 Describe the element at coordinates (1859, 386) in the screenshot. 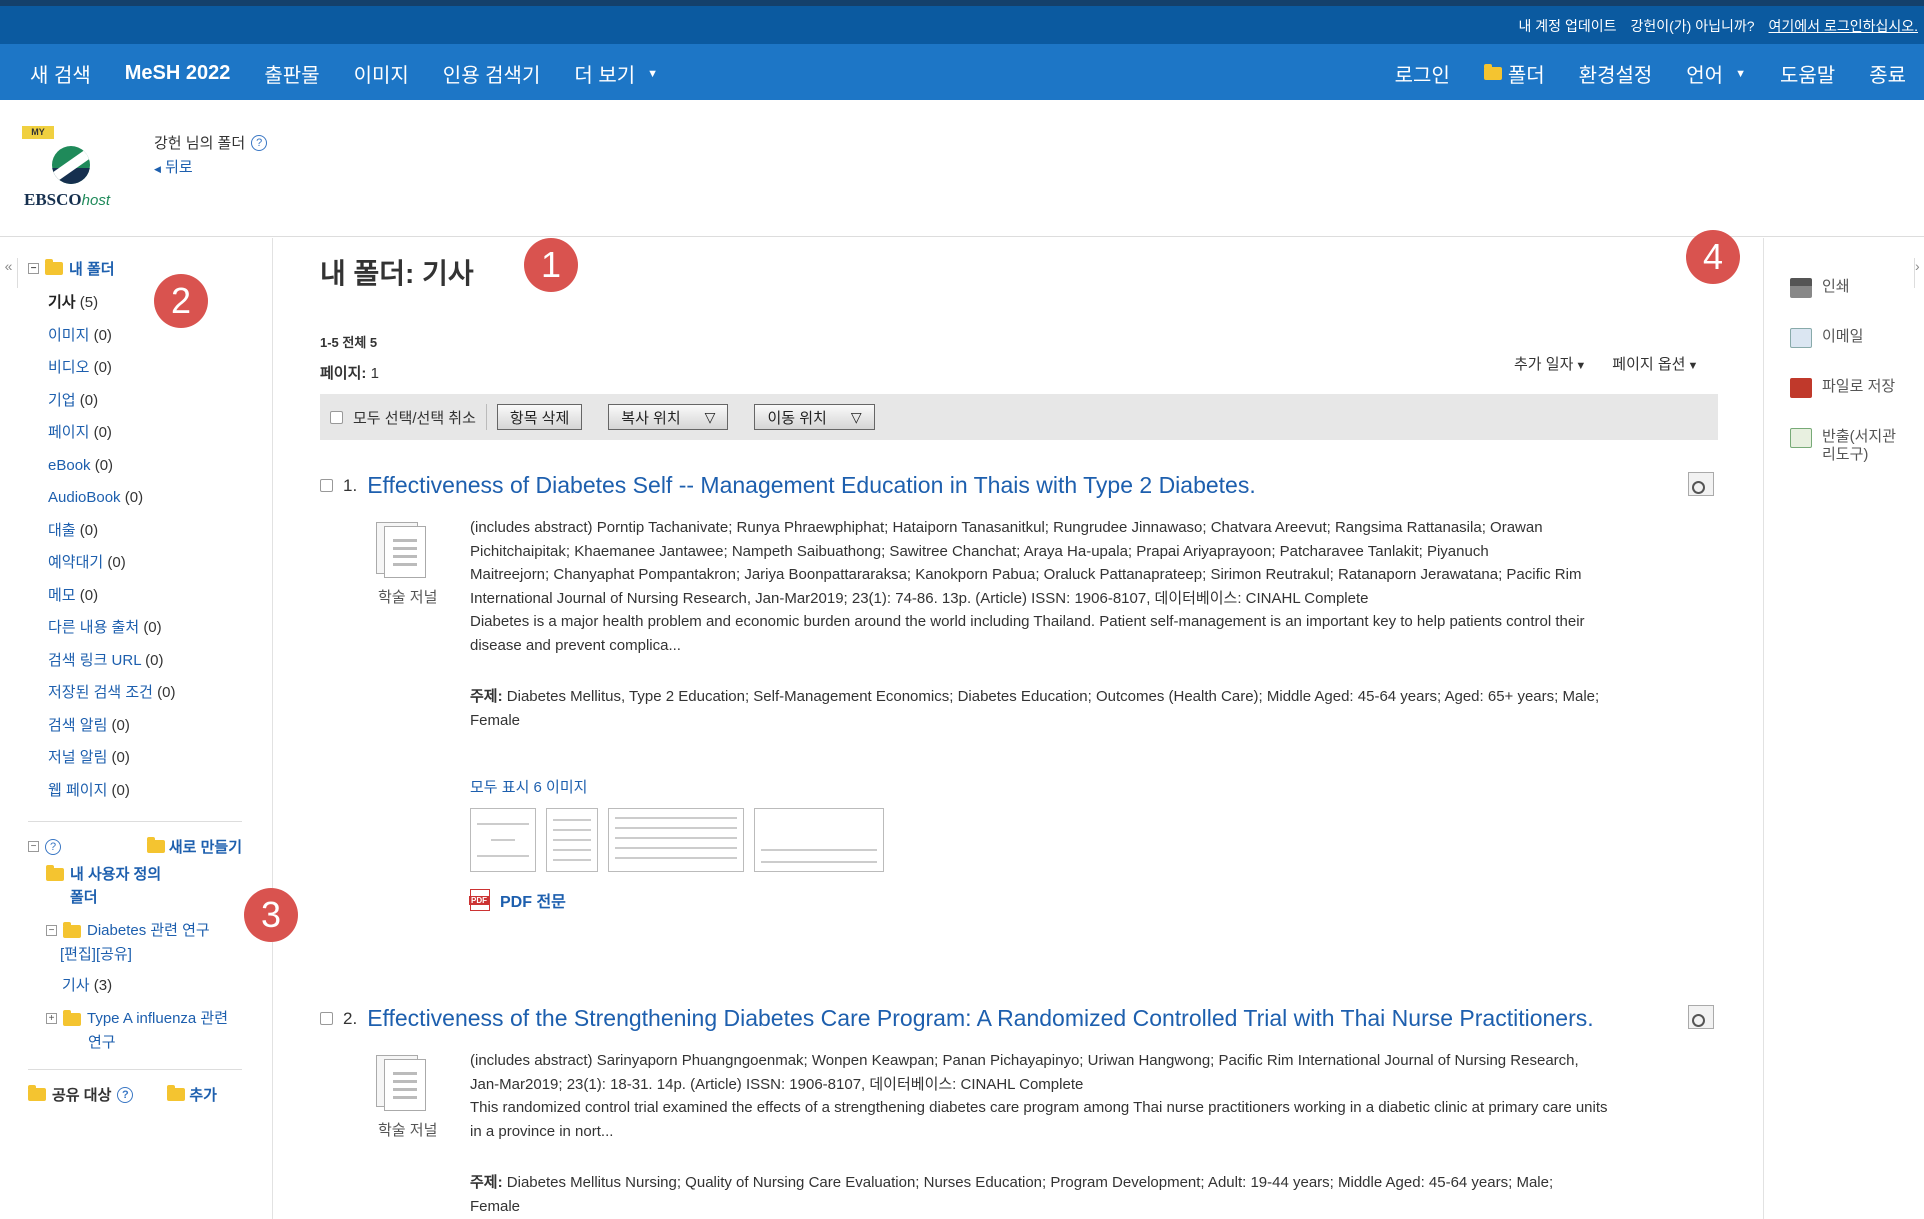

I see `save-file-label: 파일로 저장` at that location.